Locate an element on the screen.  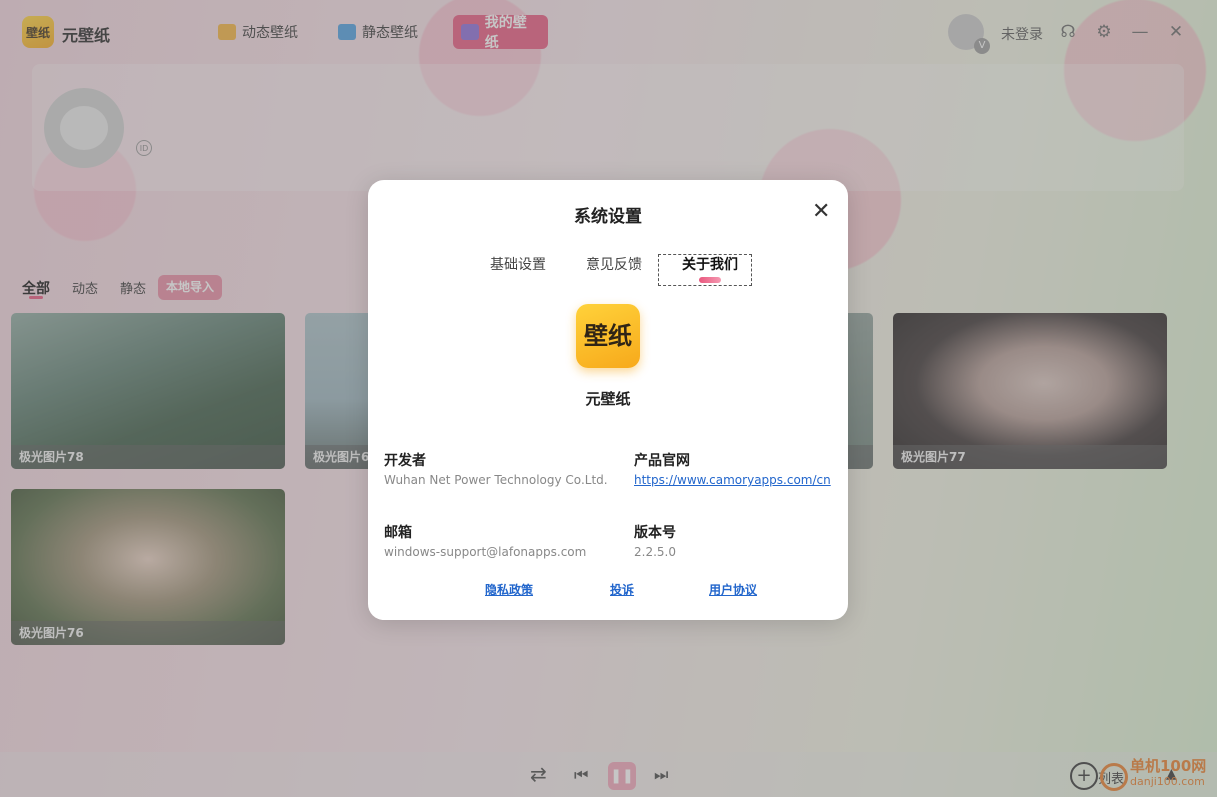
tab-active-indicator is located at coordinates (710, 280).